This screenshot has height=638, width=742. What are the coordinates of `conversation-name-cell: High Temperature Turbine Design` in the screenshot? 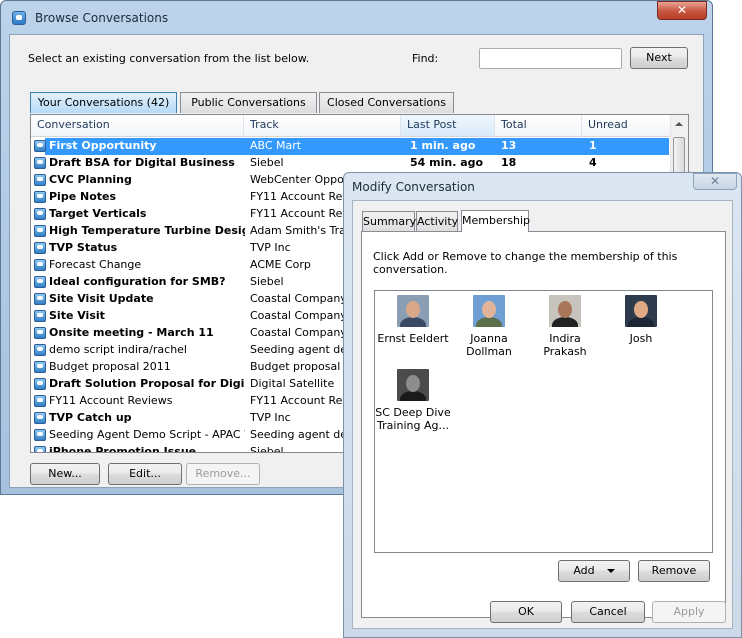 It's located at (147, 230).